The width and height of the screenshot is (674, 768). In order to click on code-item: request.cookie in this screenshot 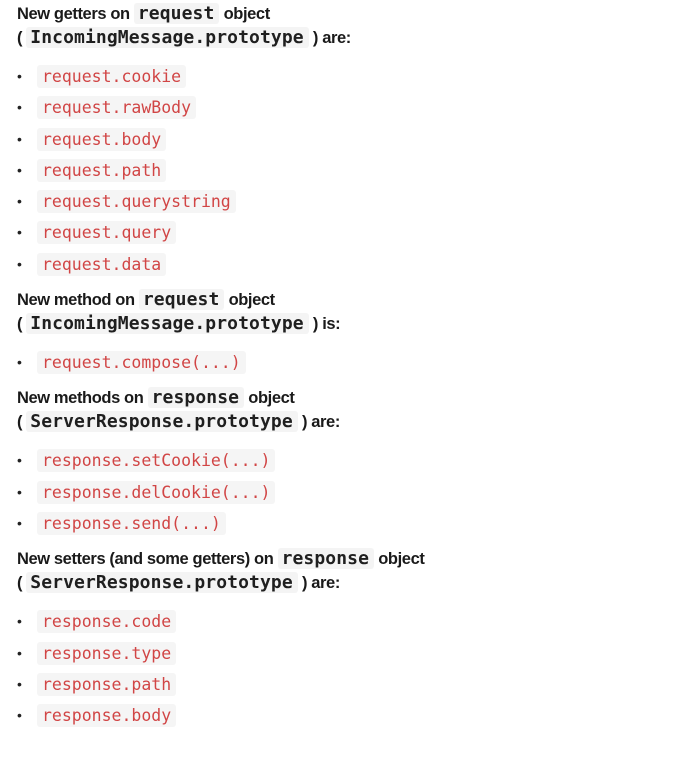, I will do `click(112, 76)`.